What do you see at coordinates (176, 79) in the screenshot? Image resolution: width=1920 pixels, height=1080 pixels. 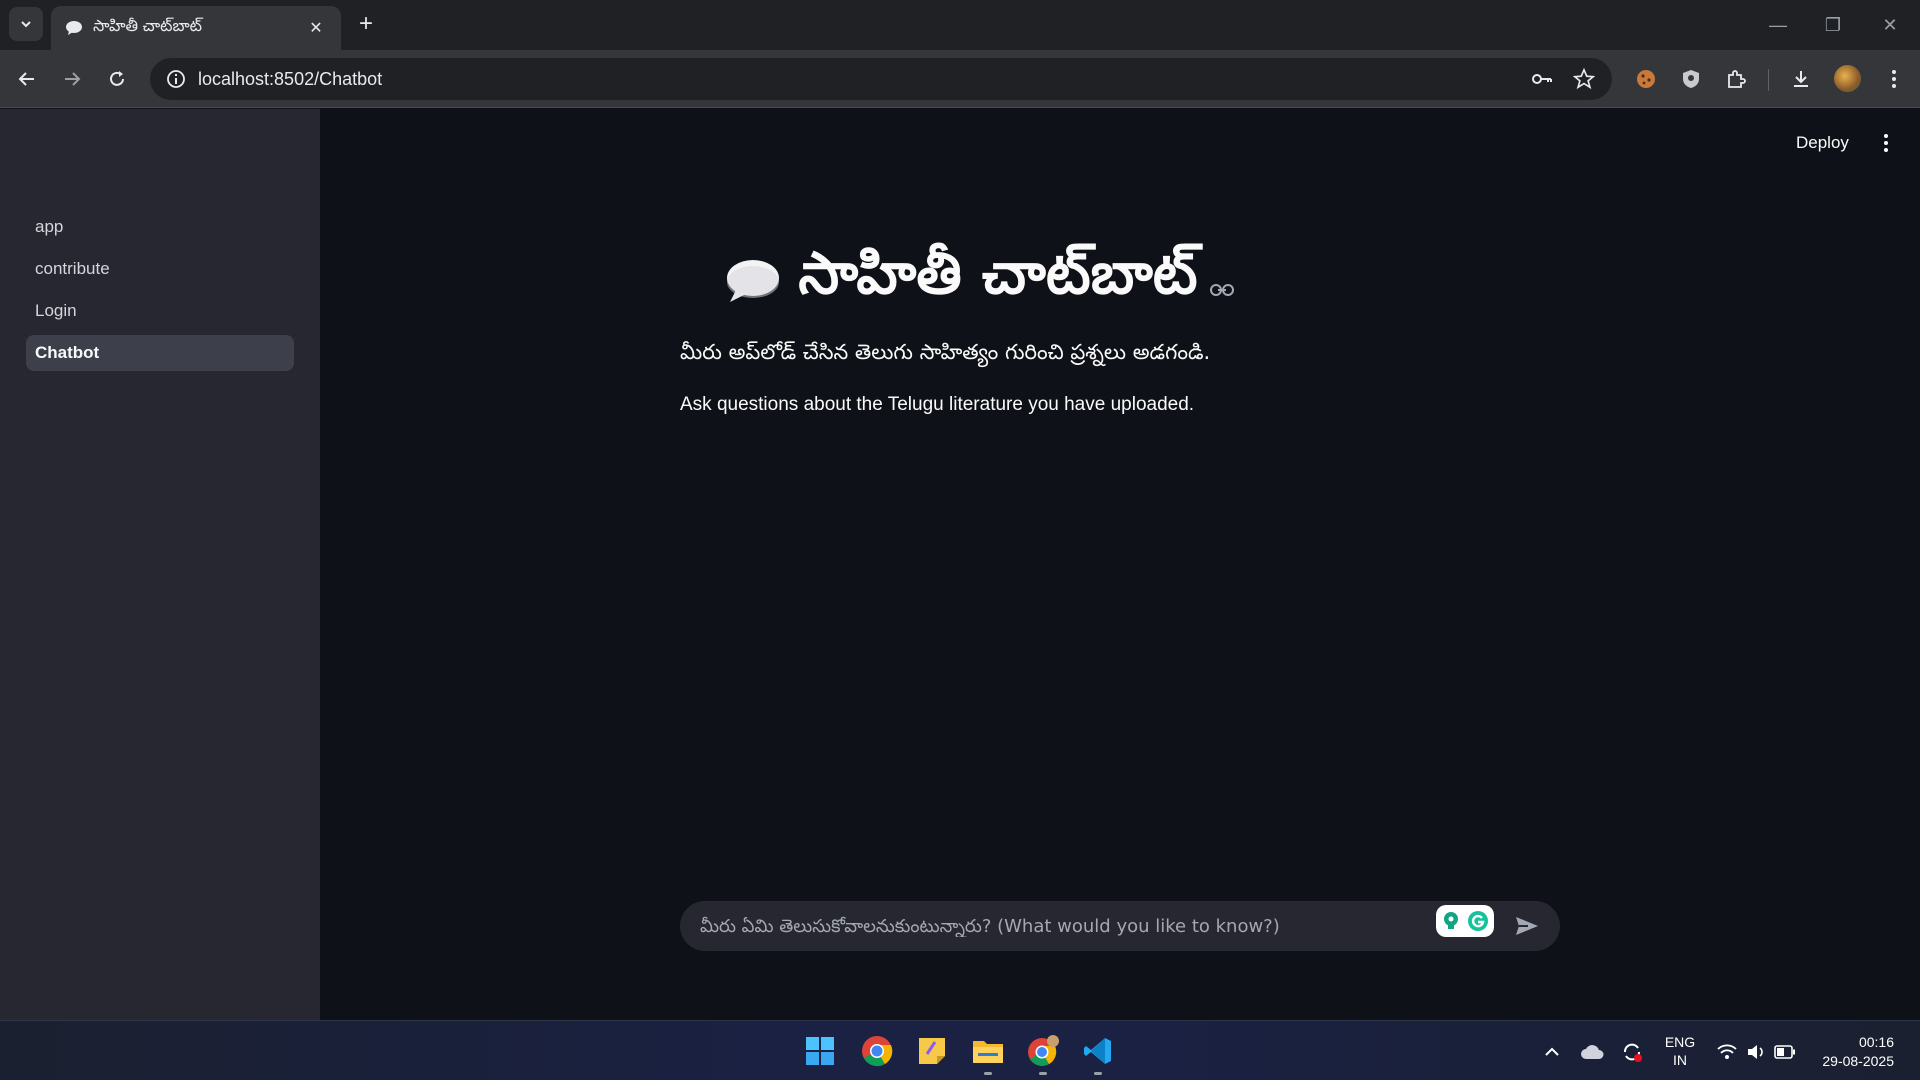 I see `site-info-icon` at bounding box center [176, 79].